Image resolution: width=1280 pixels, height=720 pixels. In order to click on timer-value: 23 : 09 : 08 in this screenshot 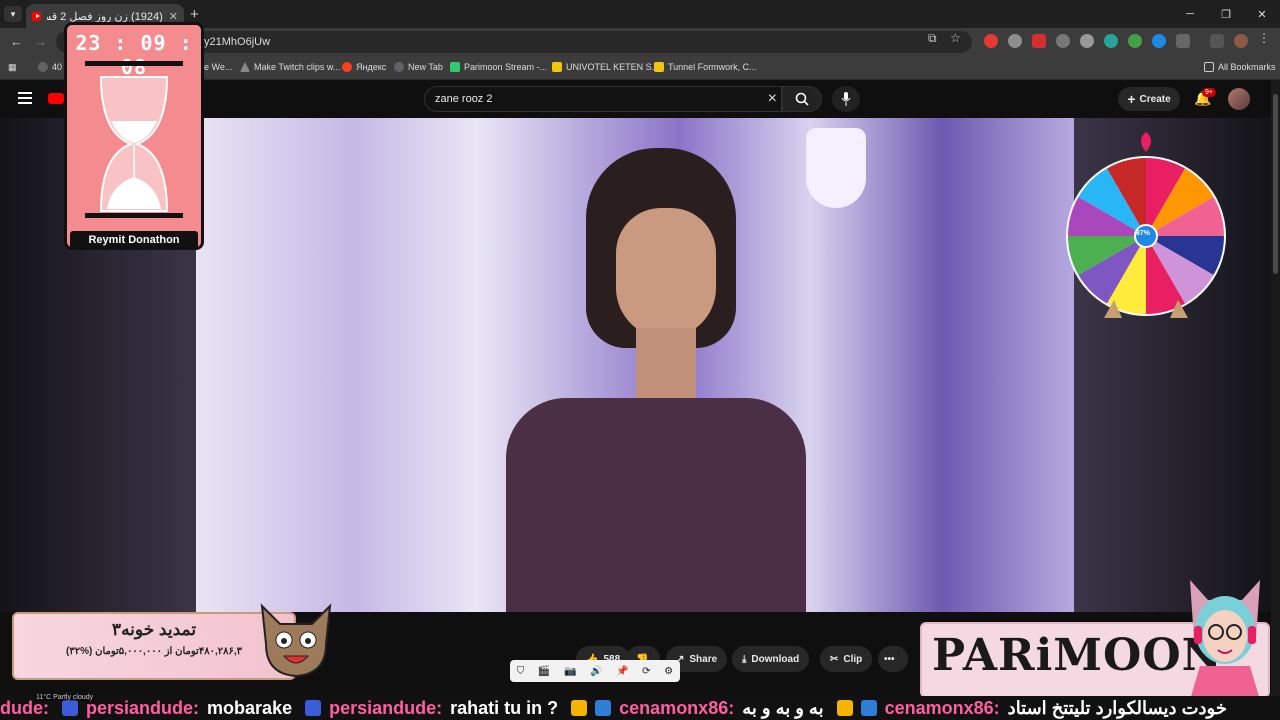, I will do `click(134, 55)`.